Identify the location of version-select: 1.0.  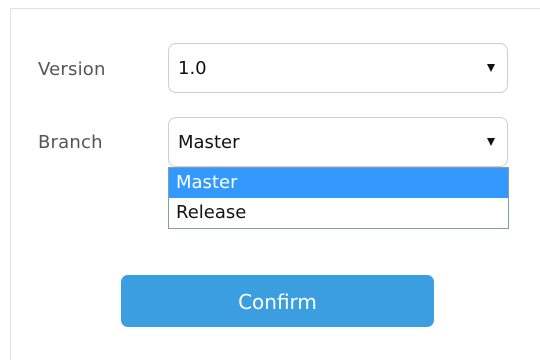
(338, 68).